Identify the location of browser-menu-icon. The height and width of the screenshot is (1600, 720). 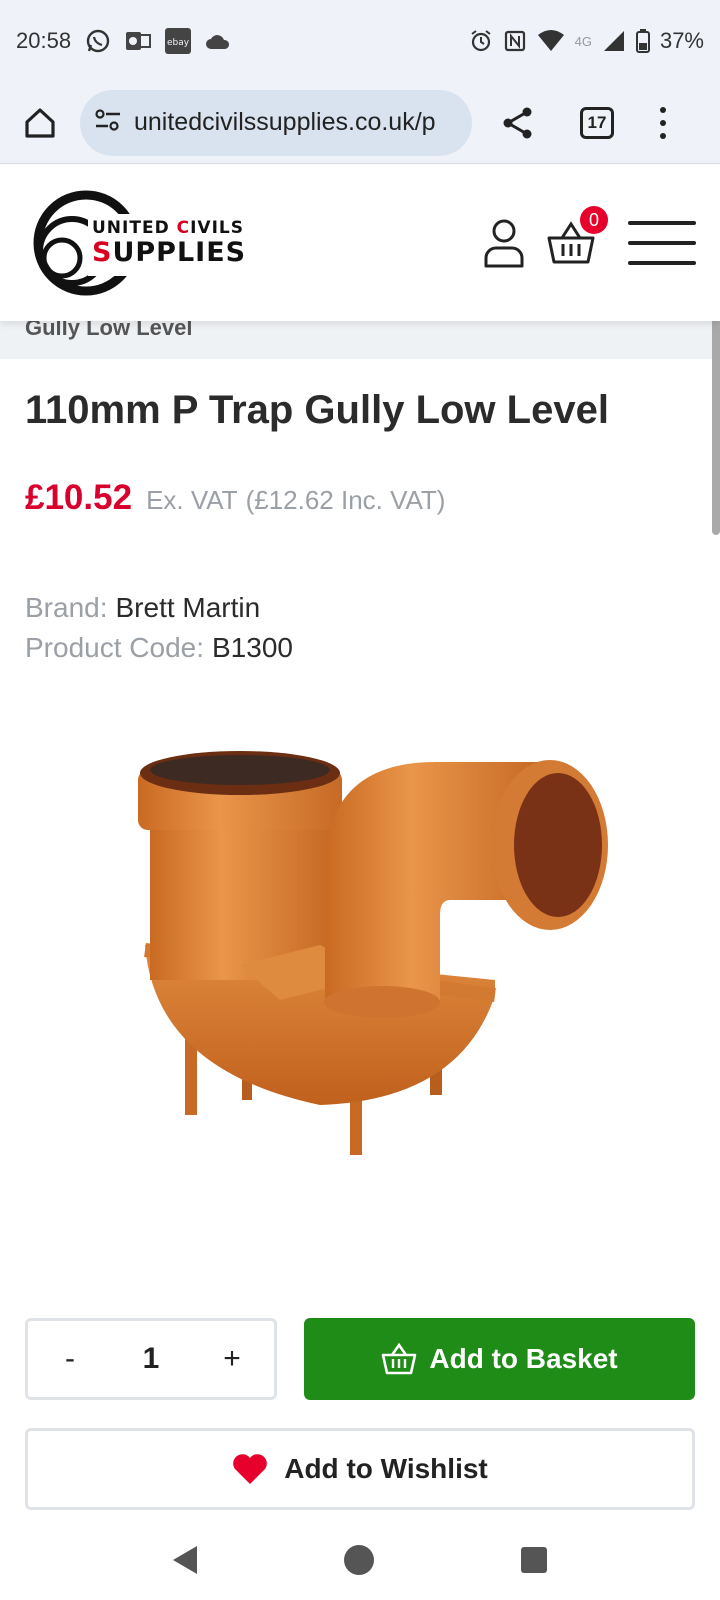
(663, 123).